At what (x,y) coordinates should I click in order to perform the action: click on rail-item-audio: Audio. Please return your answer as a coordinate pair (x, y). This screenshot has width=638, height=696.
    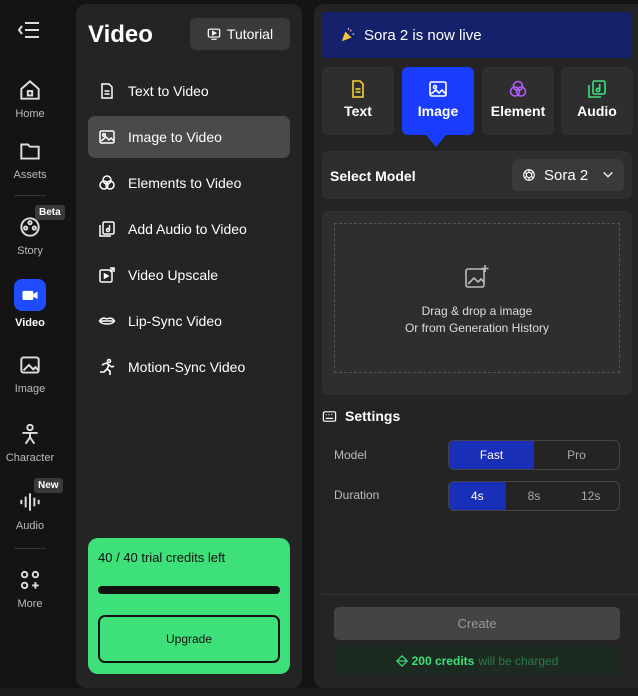
    Looking at the image, I should click on (30, 510).